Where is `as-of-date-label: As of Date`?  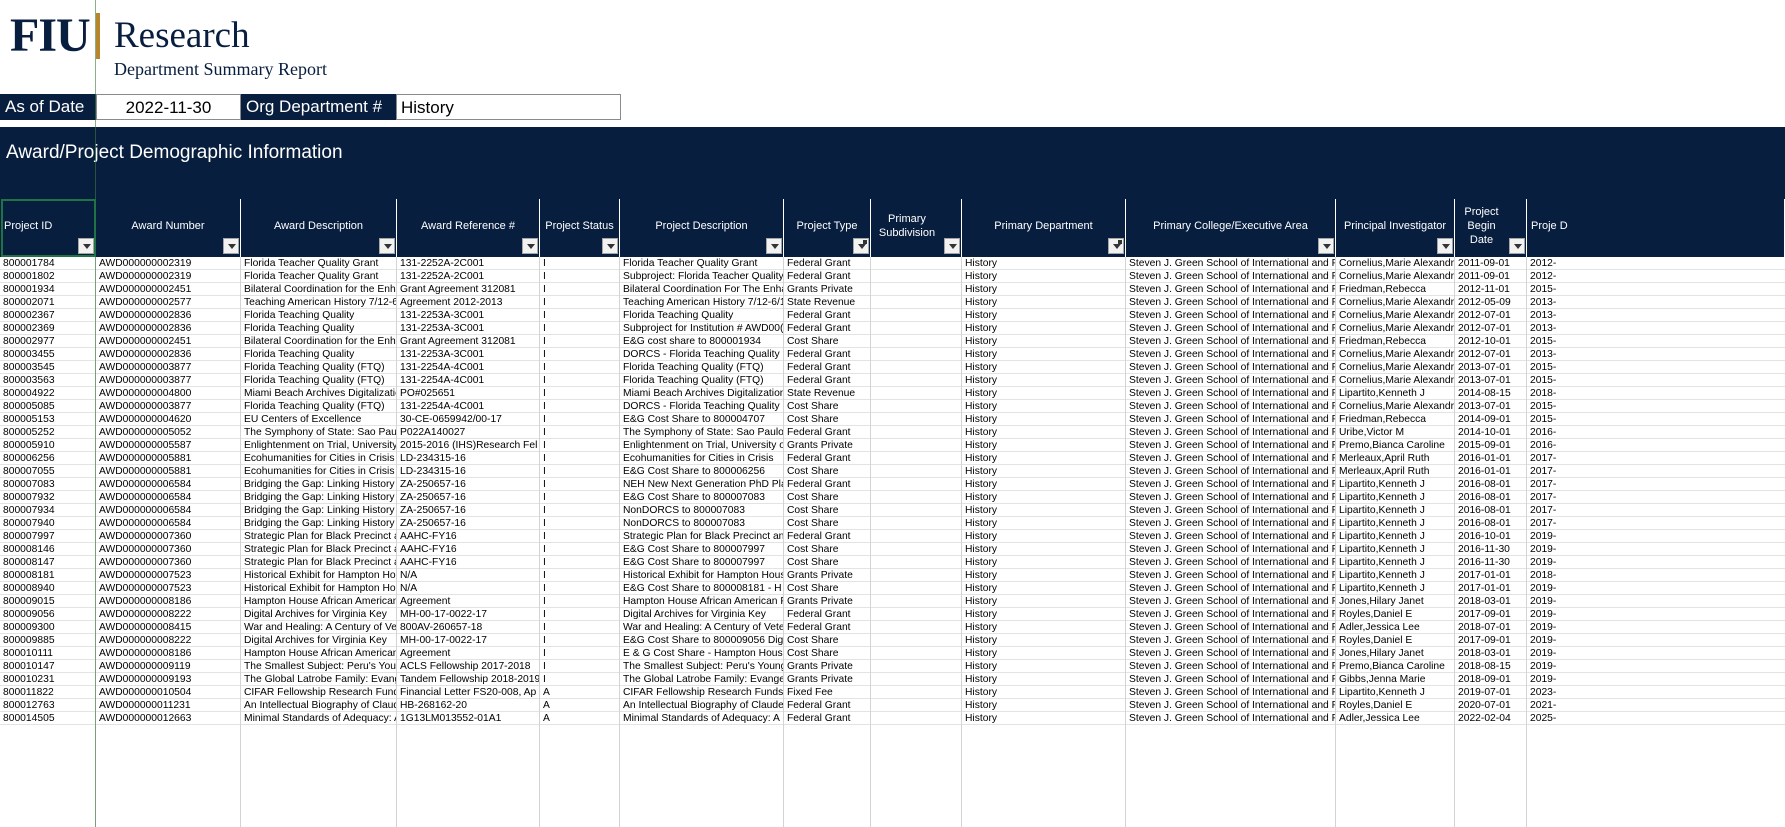 as-of-date-label: As of Date is located at coordinates (48, 107).